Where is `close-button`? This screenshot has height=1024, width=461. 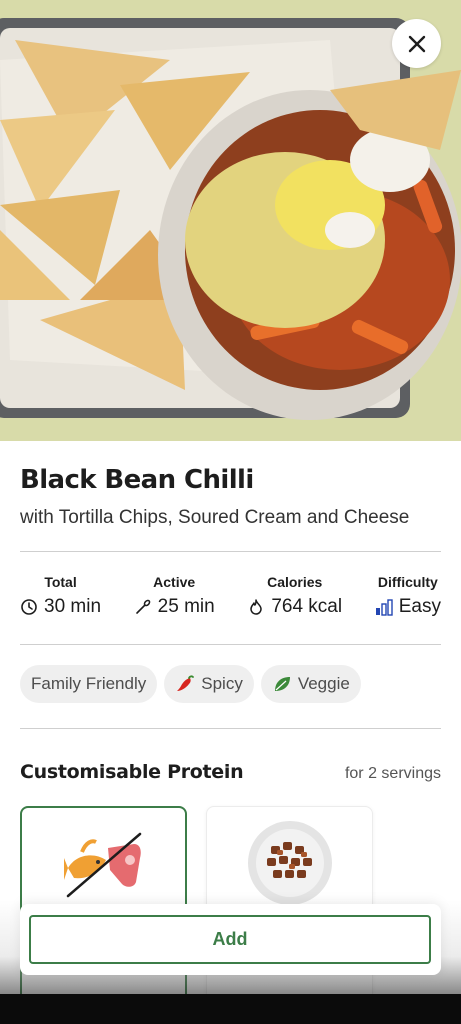 close-button is located at coordinates (416, 43).